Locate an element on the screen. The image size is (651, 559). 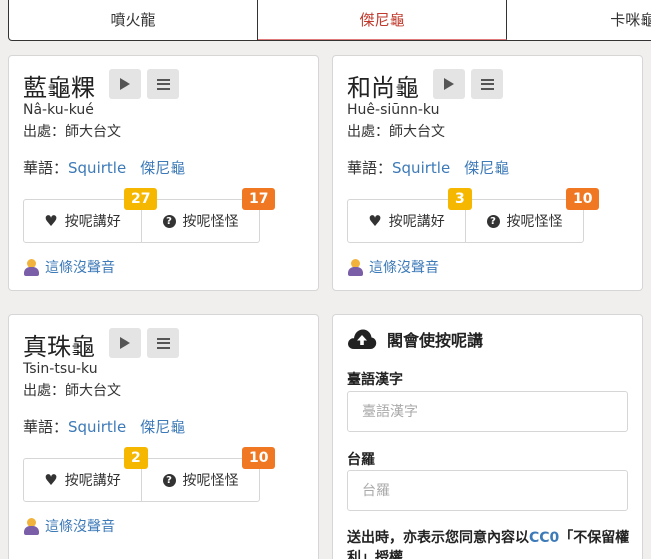
word-title: 藍龜粿 is located at coordinates (59, 88).